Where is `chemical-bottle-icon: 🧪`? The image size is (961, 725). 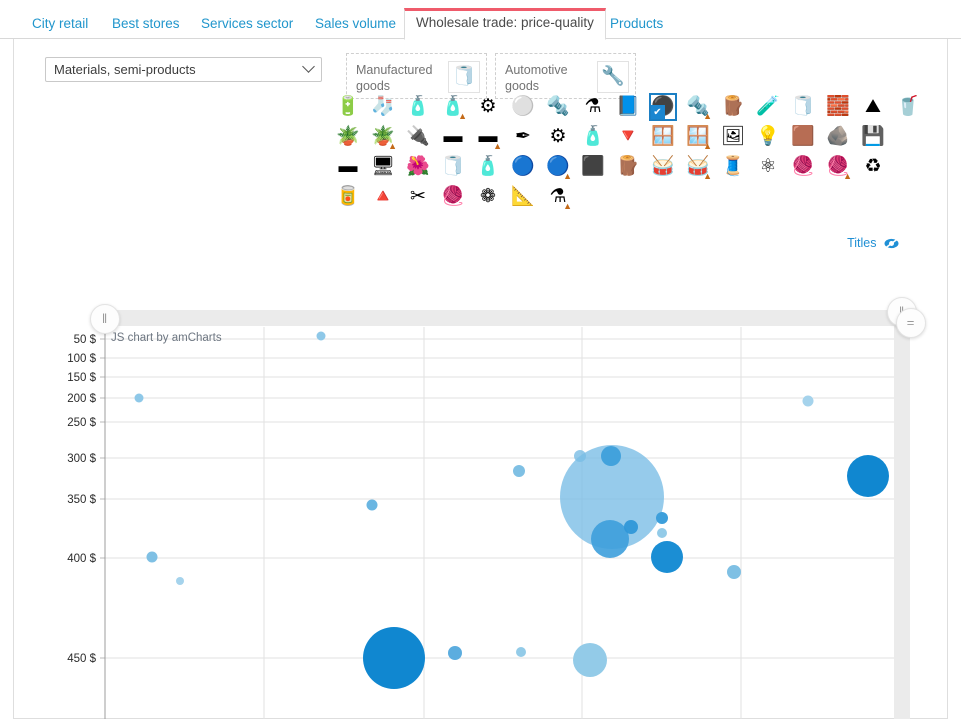
chemical-bottle-icon: 🧪 is located at coordinates (768, 107).